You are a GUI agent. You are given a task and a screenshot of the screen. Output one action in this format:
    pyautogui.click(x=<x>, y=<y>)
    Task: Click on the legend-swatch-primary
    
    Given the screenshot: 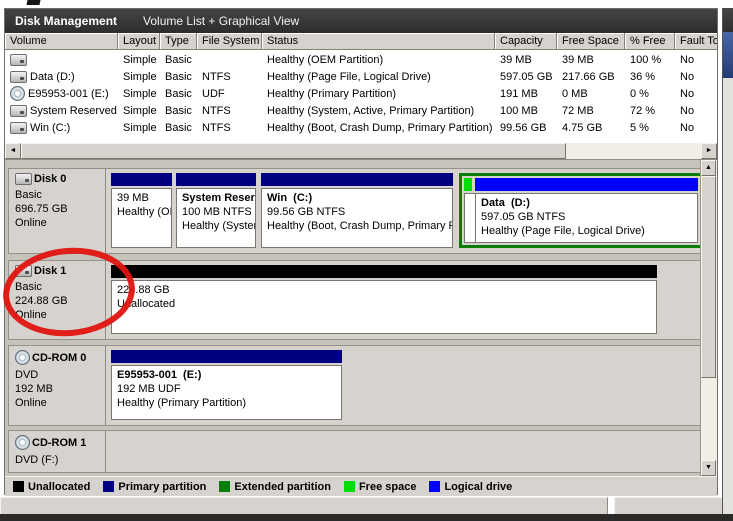 What is the action you would take?
    pyautogui.click(x=109, y=486)
    